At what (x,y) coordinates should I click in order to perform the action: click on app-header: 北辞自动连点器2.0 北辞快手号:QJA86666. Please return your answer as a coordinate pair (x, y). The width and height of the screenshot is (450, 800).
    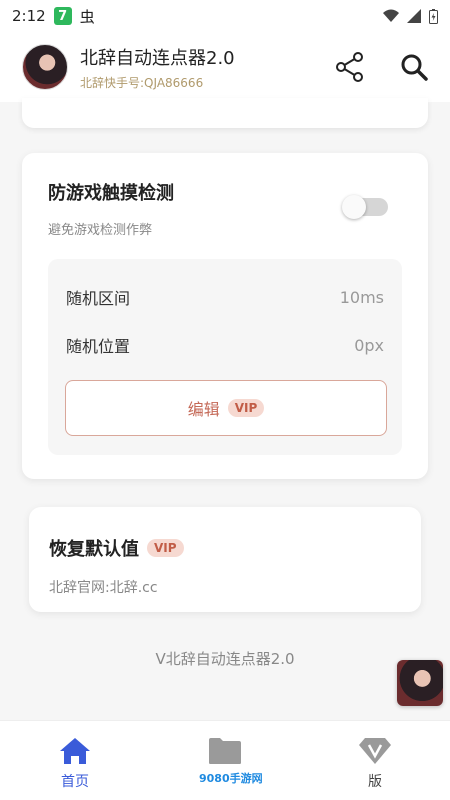
    Looking at the image, I should click on (225, 67).